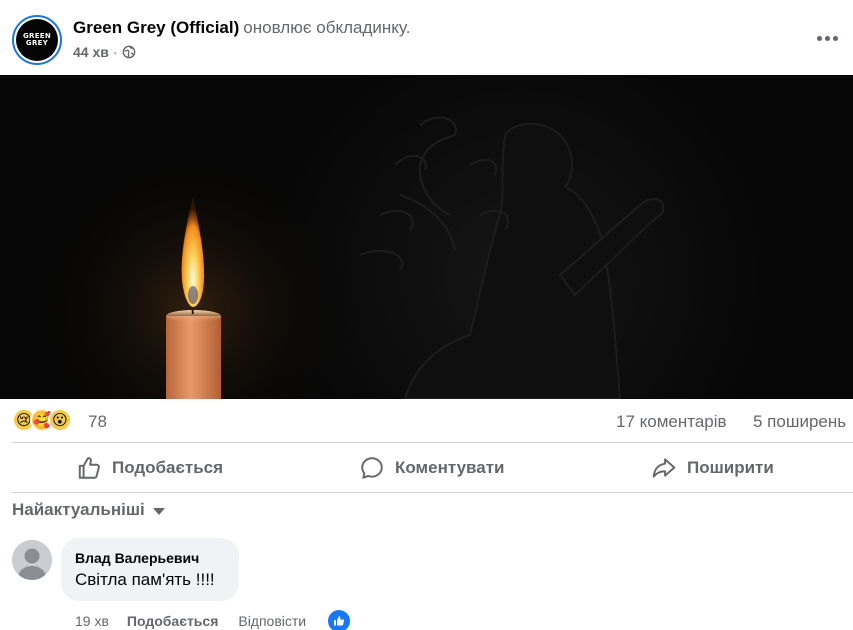 Image resolution: width=853 pixels, height=630 pixels. I want to click on page-logo: GREEN GREY, so click(37, 40).